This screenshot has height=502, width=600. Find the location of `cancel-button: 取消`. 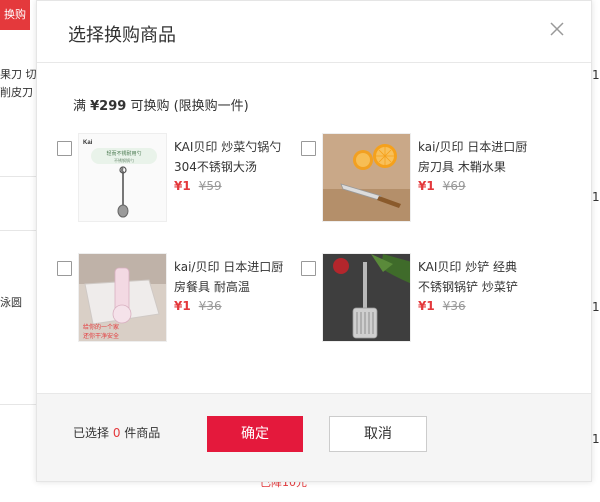

cancel-button: 取消 is located at coordinates (378, 434).